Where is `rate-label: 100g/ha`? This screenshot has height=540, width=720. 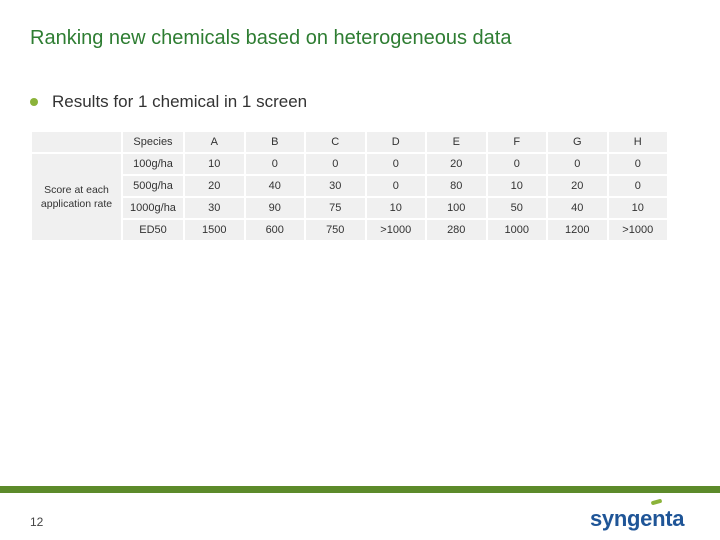
rate-label: 100g/ha is located at coordinates (153, 164).